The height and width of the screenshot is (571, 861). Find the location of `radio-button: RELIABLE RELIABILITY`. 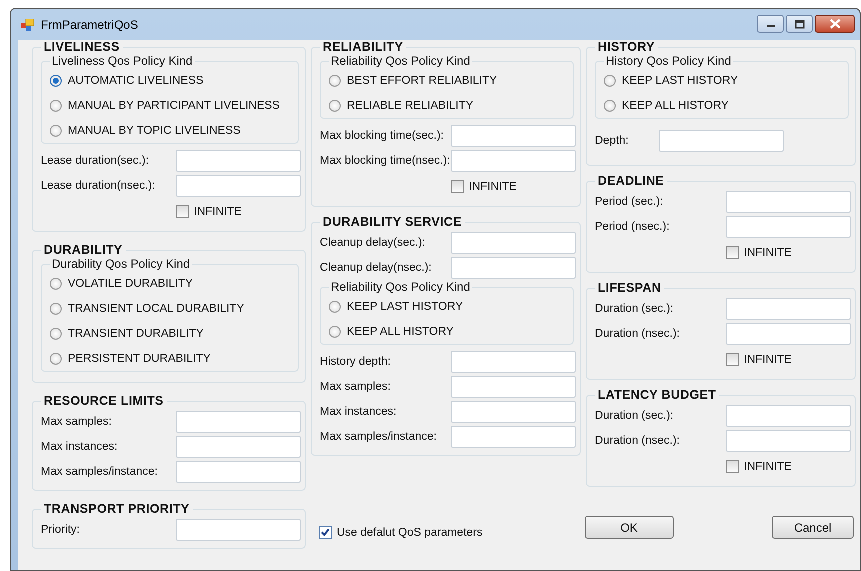

radio-button: RELIABLE RELIABILITY is located at coordinates (449, 105).